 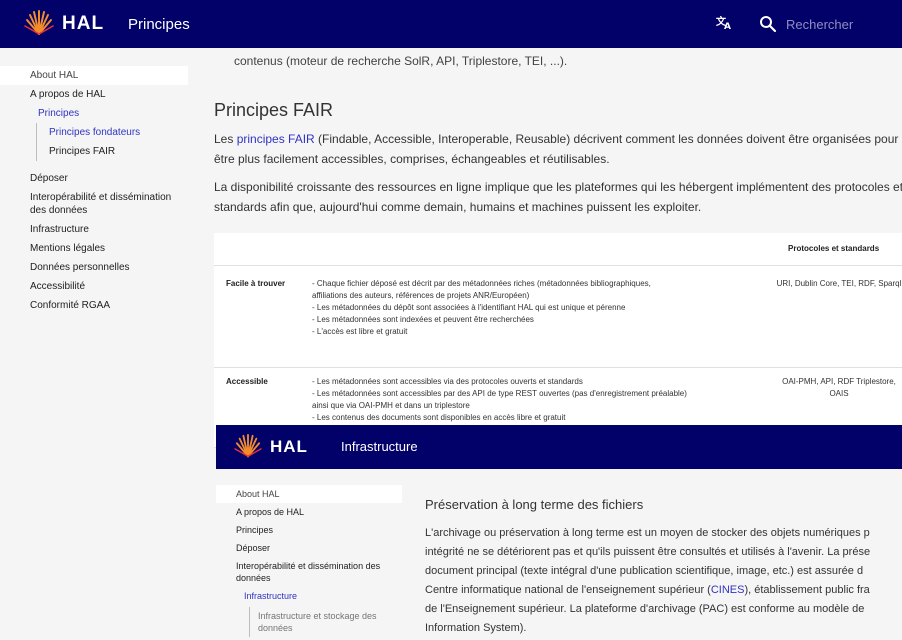 What do you see at coordinates (727, 26) in the screenshot?
I see `svg-text: A` at bounding box center [727, 26].